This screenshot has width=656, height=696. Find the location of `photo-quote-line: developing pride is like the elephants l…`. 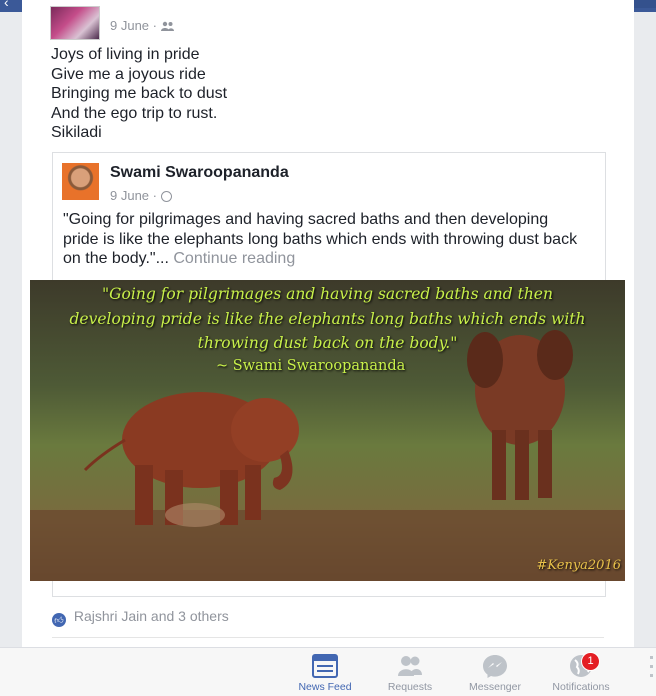

photo-quote-line: developing pride is like the elephants l… is located at coordinates (327, 318).